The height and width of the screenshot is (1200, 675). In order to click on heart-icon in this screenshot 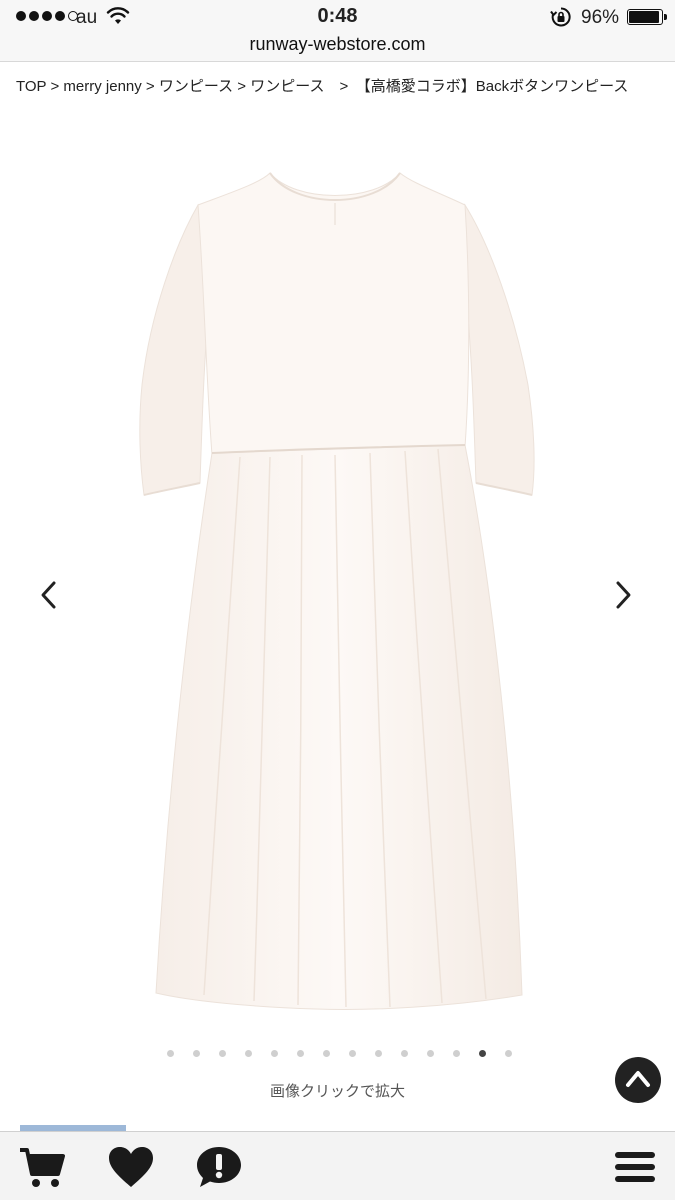, I will do `click(131, 1167)`.